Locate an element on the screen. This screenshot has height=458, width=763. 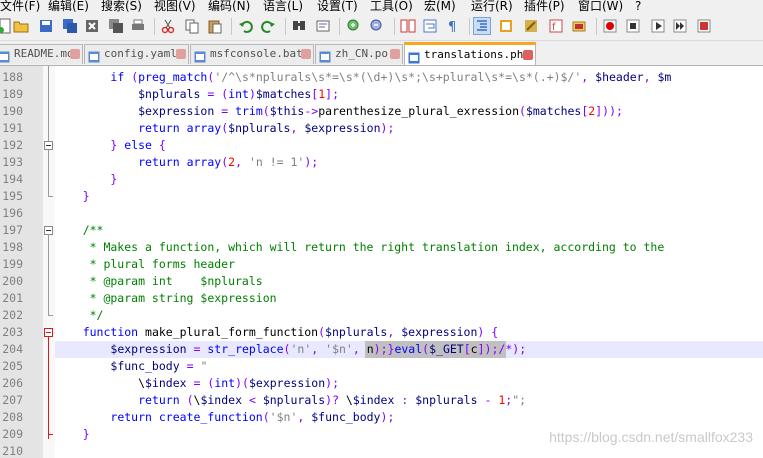
new-file-icon is located at coordinates (6, 26).